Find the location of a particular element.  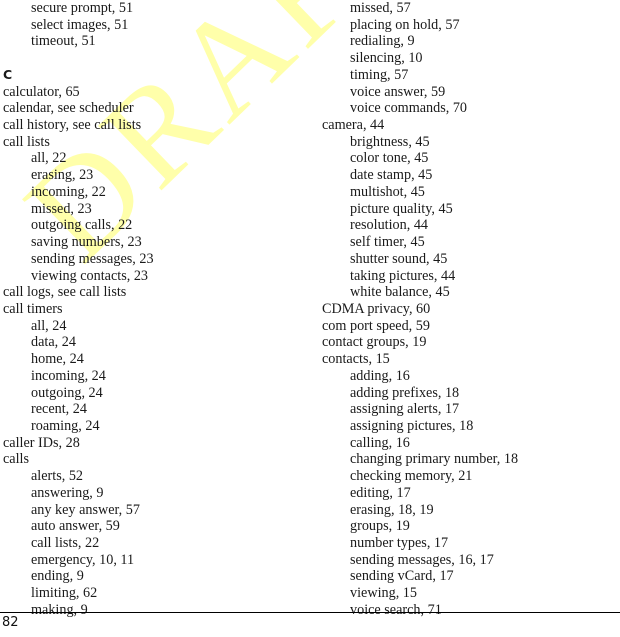

index-entry-sub: adding, 16 is located at coordinates (380, 375).